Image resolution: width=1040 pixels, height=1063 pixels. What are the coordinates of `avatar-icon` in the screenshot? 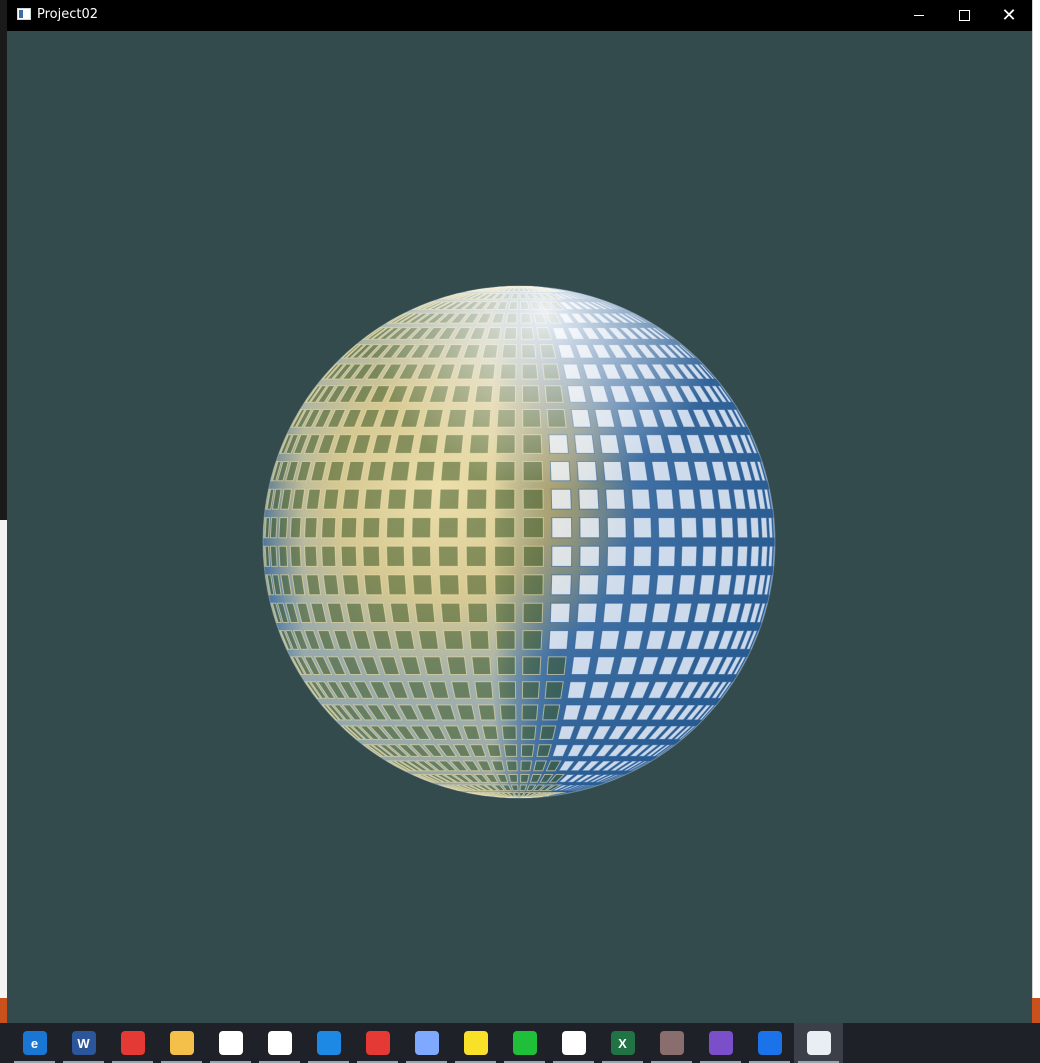 It's located at (671, 1043).